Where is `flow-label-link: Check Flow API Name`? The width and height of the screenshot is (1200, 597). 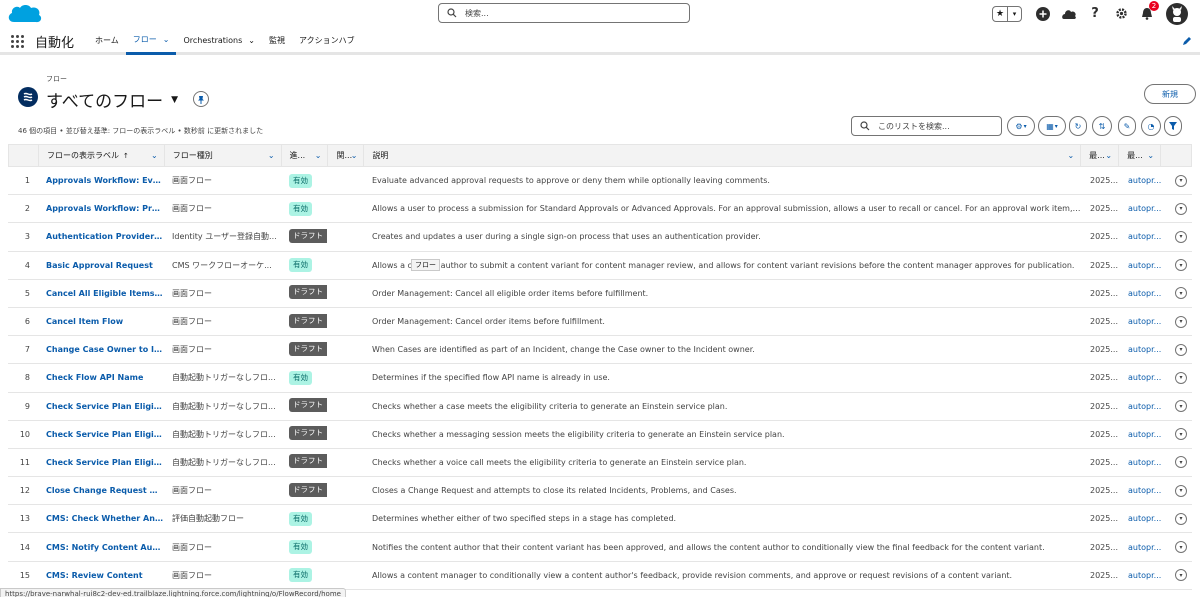 flow-label-link: Check Flow API Name is located at coordinates (101, 377).